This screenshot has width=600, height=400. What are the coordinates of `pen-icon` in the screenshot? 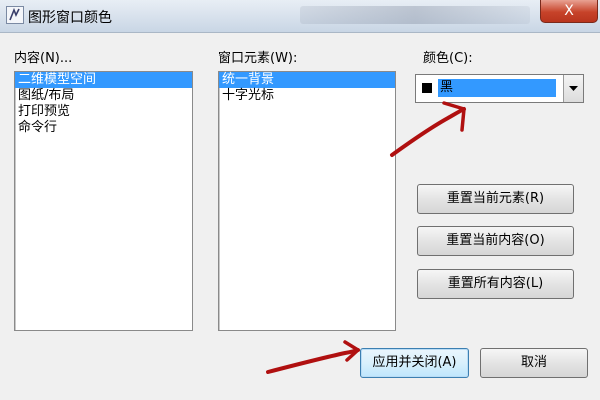 It's located at (15, 15).